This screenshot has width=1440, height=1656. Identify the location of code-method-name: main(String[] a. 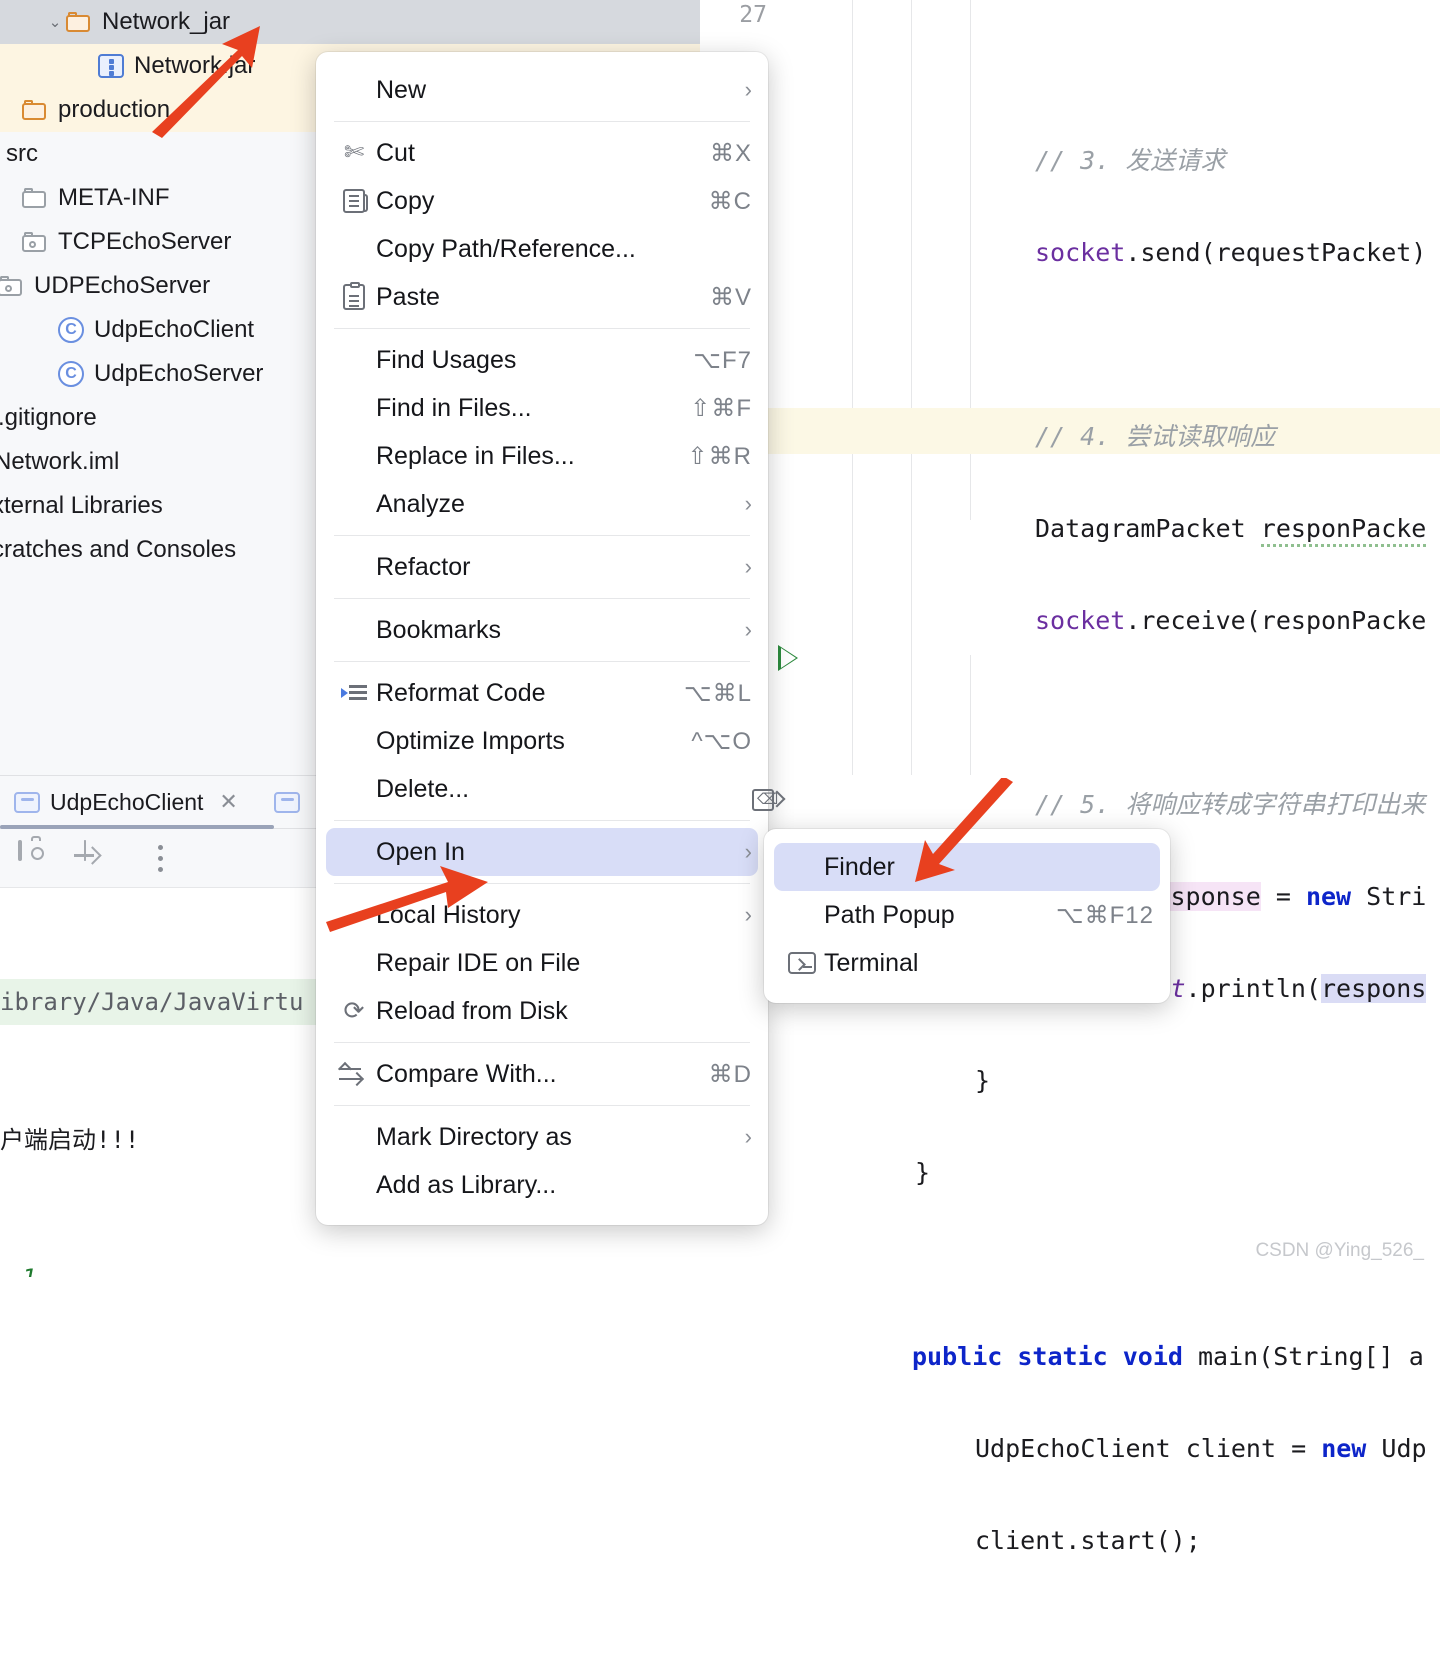
(1310, 1356).